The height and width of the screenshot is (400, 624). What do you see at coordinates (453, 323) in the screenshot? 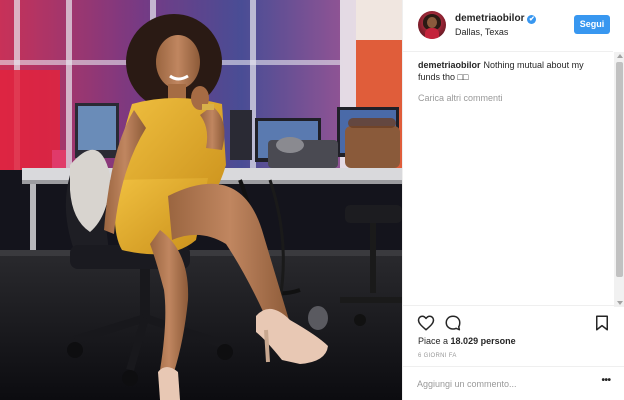
I see `speech-bubble-icon` at bounding box center [453, 323].